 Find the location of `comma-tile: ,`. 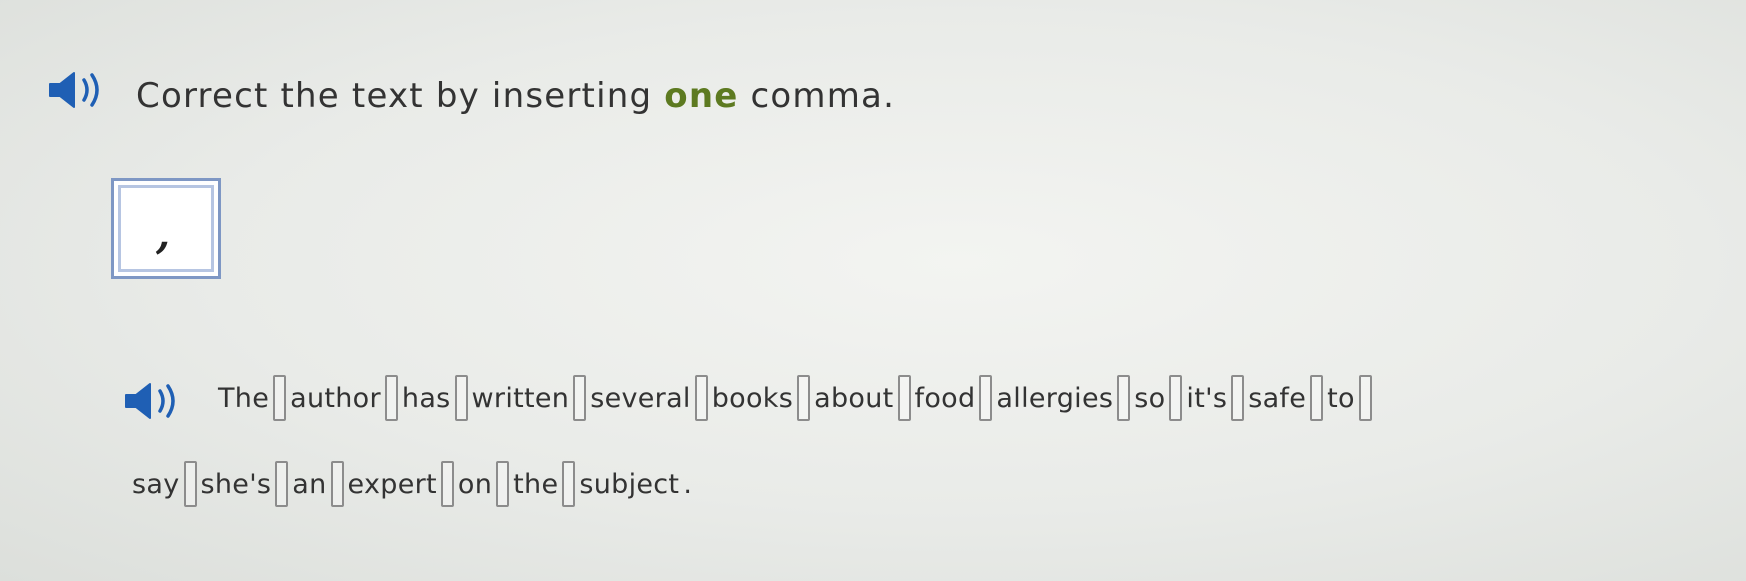

comma-tile: , is located at coordinates (166, 228).